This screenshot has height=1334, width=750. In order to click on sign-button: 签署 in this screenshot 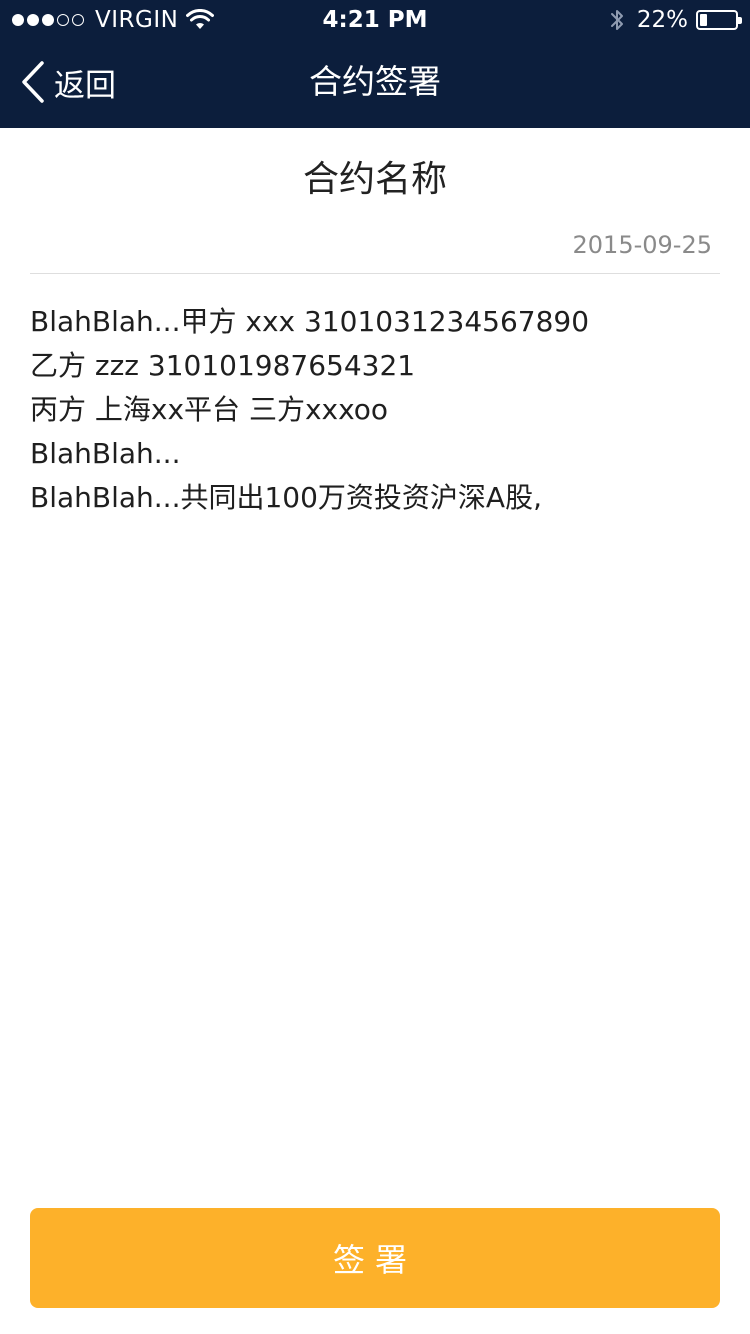, I will do `click(375, 1258)`.